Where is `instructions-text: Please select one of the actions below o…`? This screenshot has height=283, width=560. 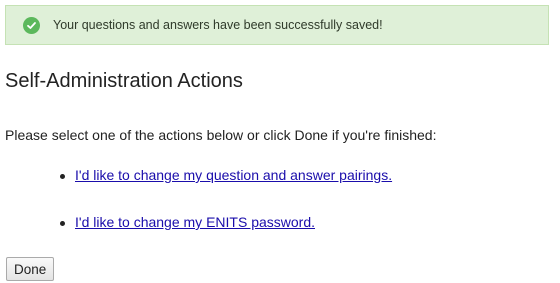
instructions-text: Please select one of the actions below o… is located at coordinates (221, 135).